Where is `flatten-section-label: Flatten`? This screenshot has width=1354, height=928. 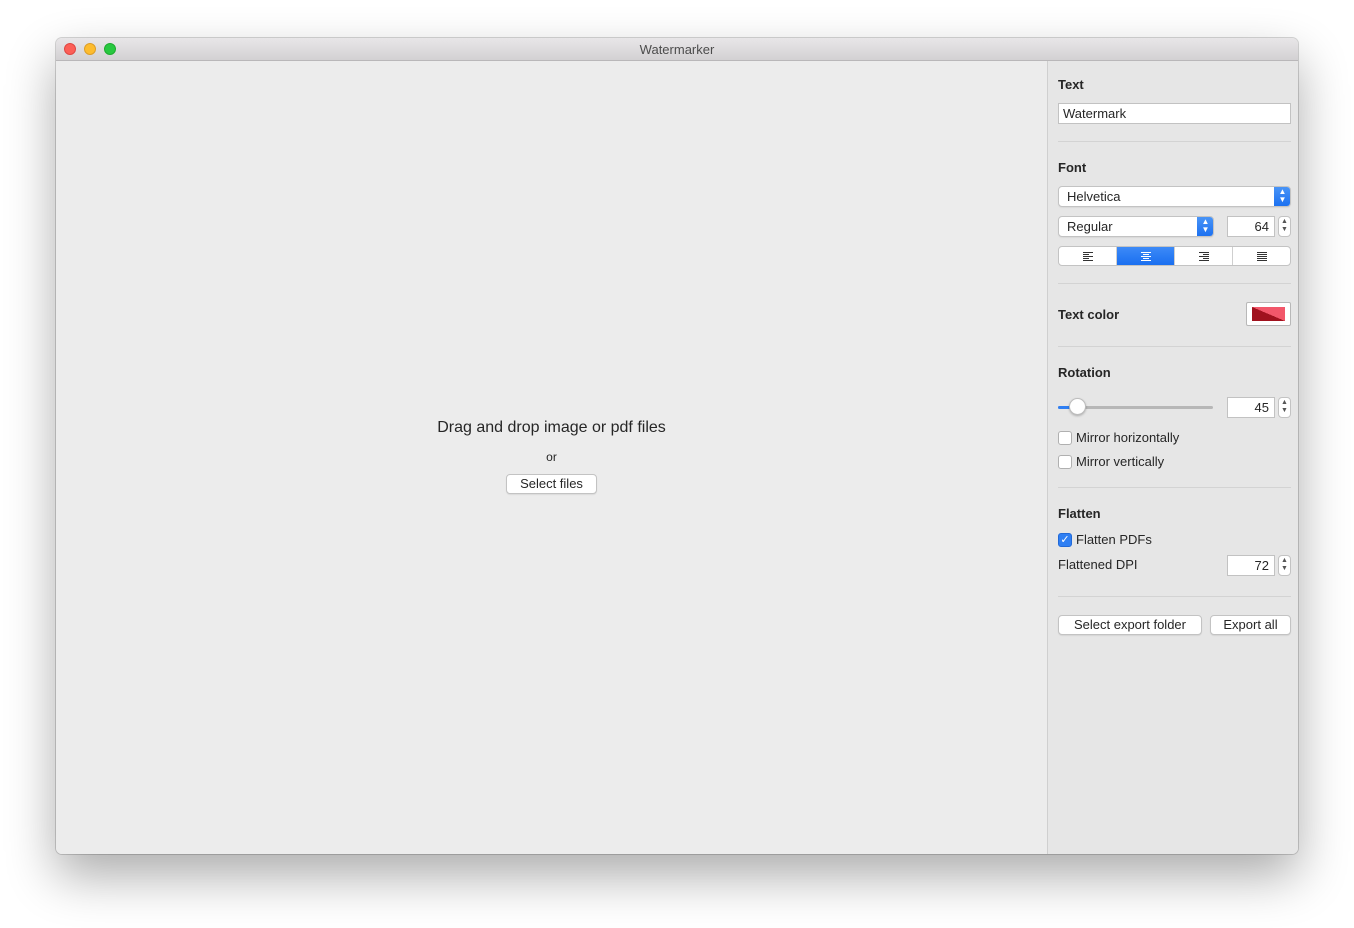
flatten-section-label: Flatten is located at coordinates (1079, 513).